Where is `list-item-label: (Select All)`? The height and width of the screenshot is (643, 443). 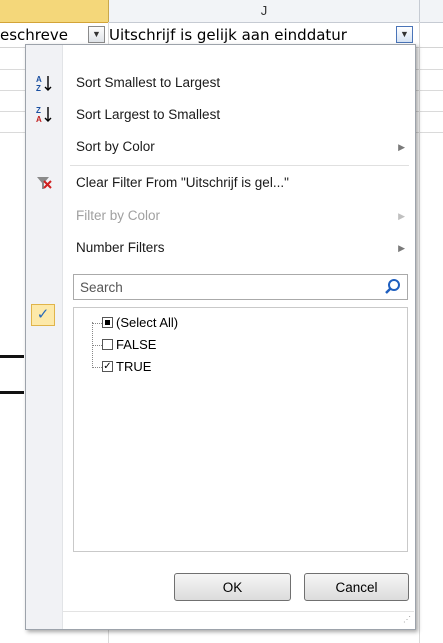
list-item-label: (Select All) is located at coordinates (147, 322).